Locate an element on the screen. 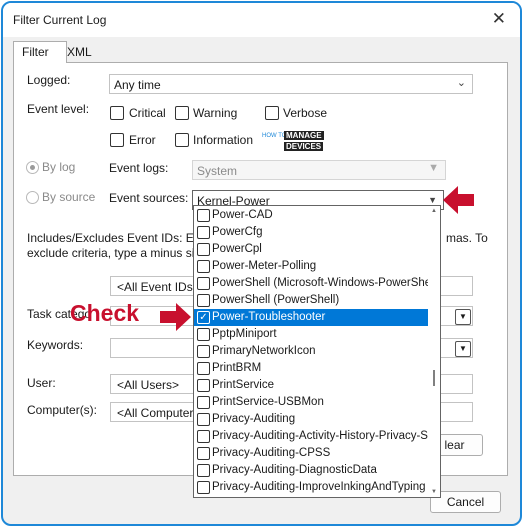 This screenshot has height=528, width=523. list-item: PowerCpl is located at coordinates (311, 249).